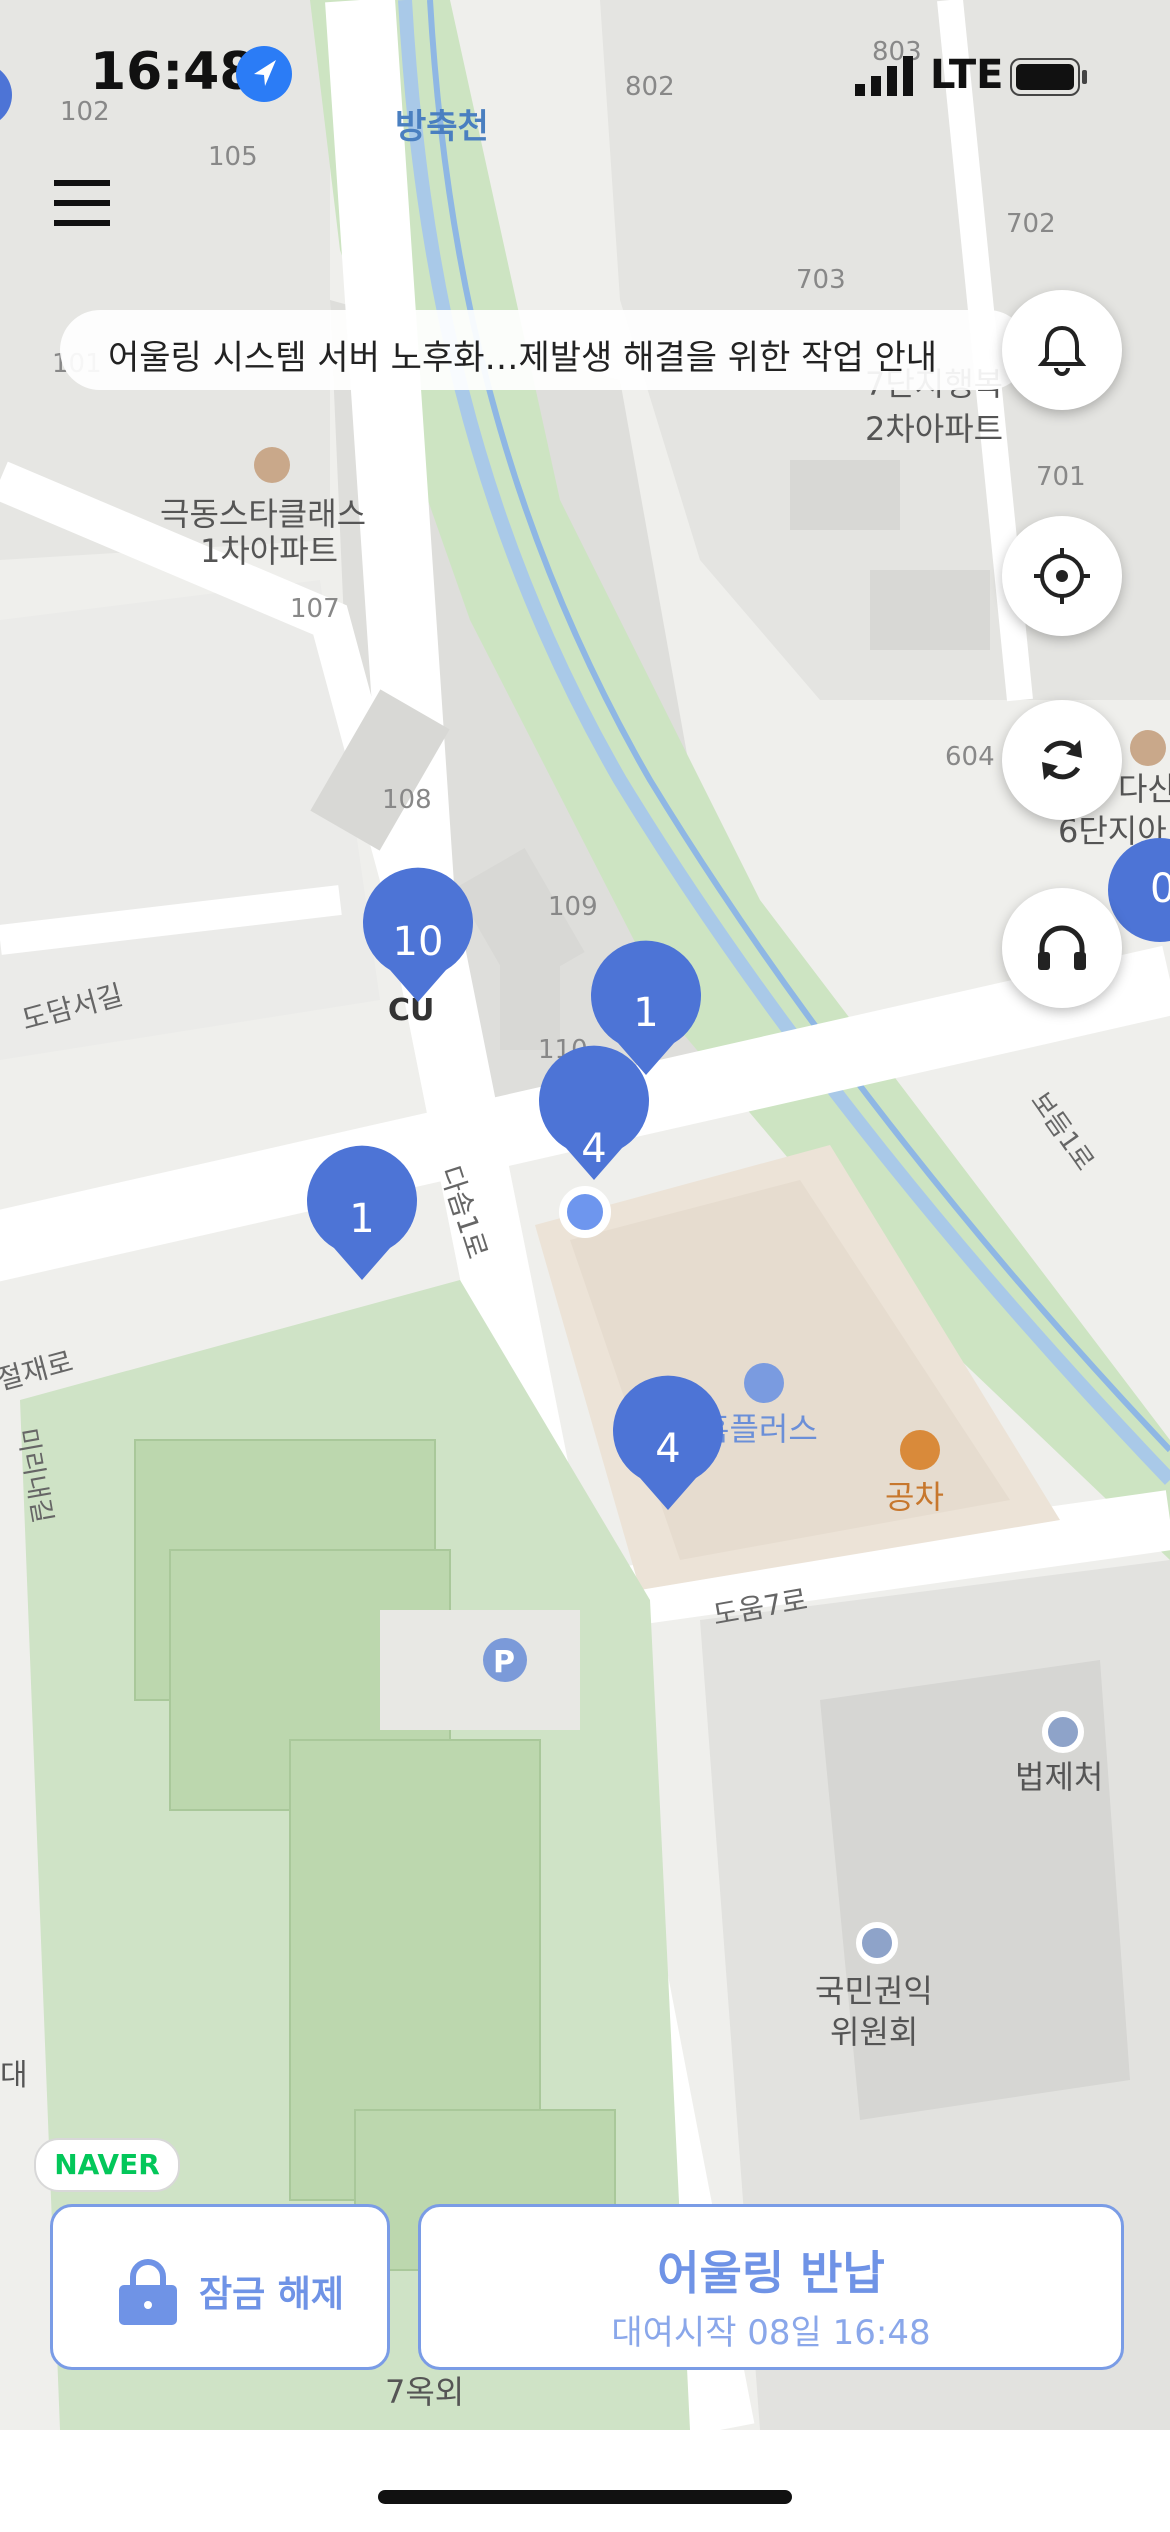 Image resolution: width=1170 pixels, height=2532 pixels. Describe the element at coordinates (1048, 77) in the screenshot. I see `battery-icon` at that location.